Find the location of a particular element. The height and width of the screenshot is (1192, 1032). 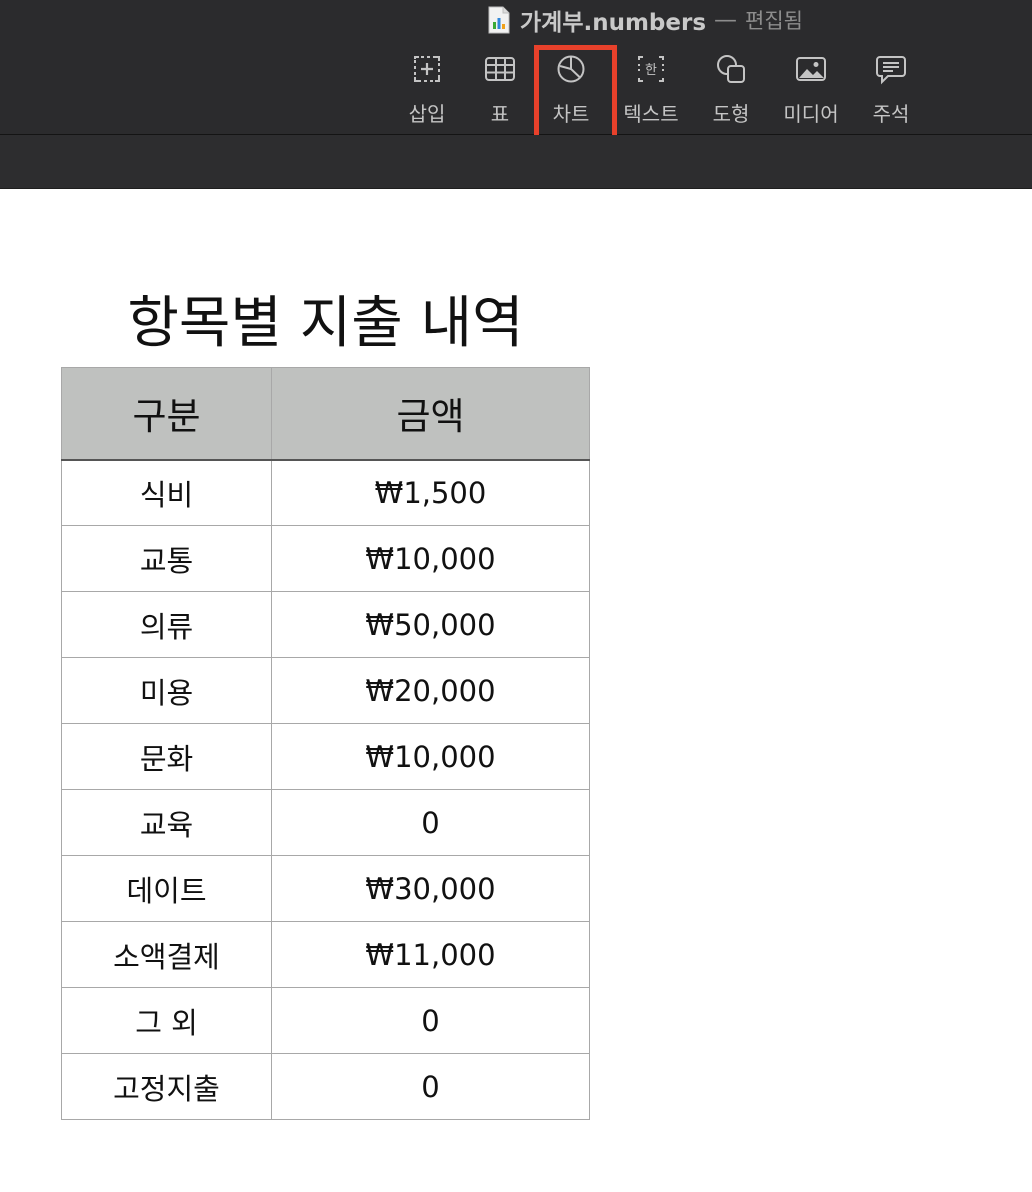

table-icon is located at coordinates (500, 69).